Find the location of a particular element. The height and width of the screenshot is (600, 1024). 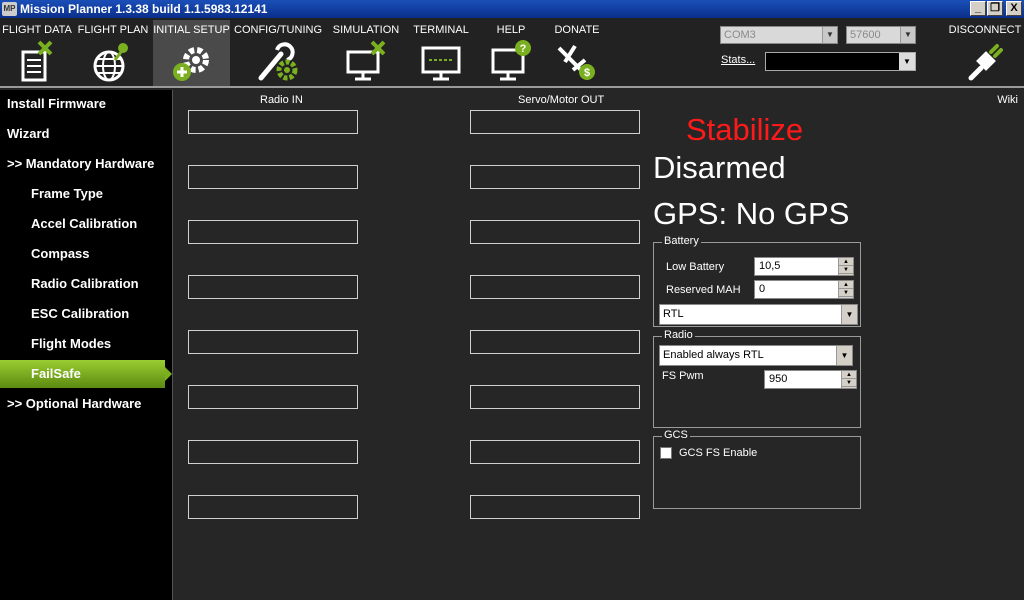

menu-config-tuning-label: CONFIG/TUNING is located at coordinates (278, 30).